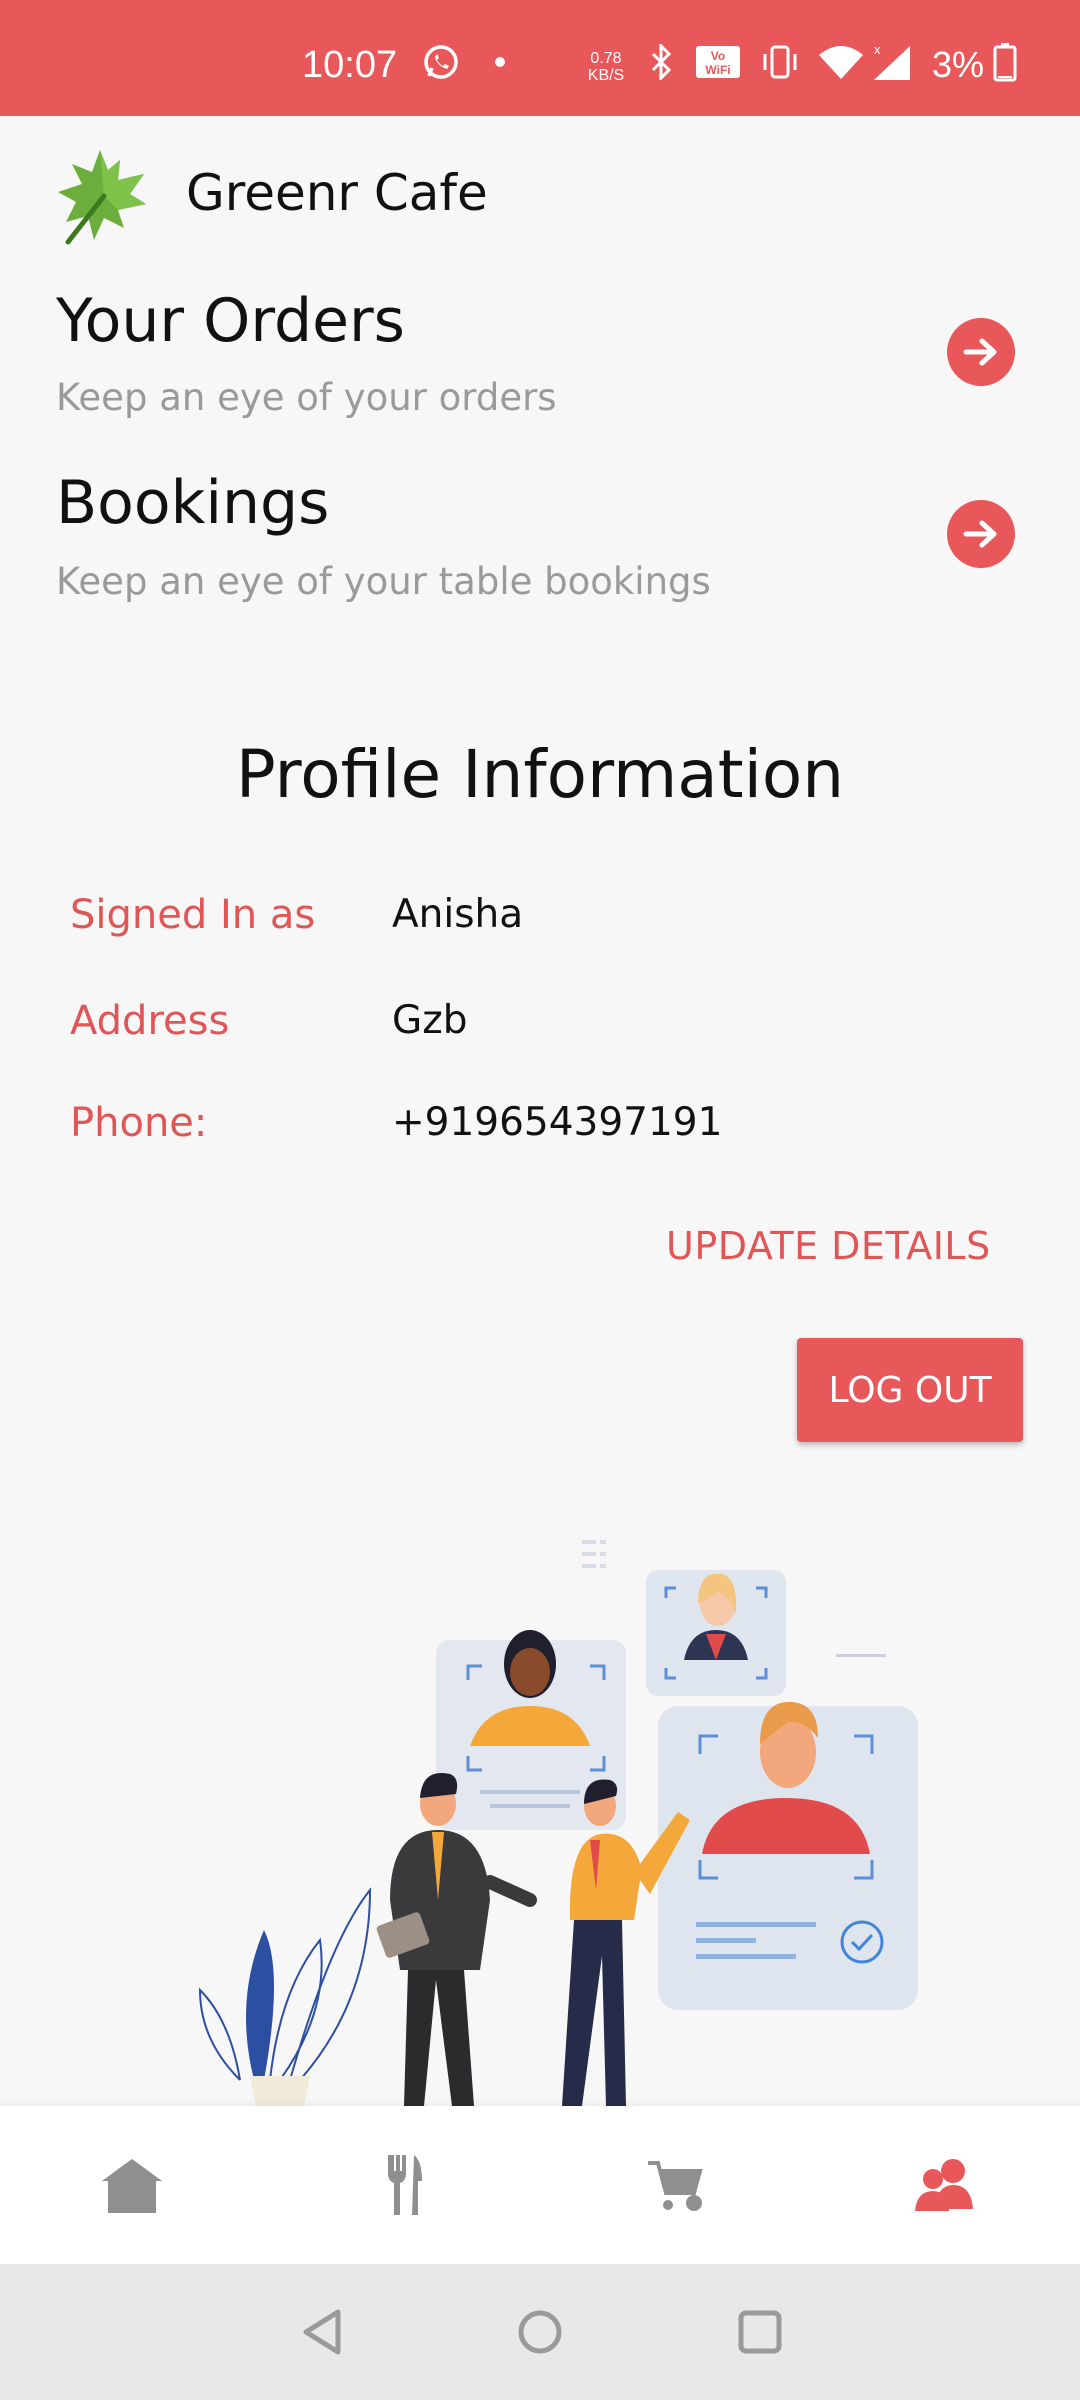 This screenshot has height=2400, width=1080. I want to click on battery-percent: 3%, so click(958, 64).